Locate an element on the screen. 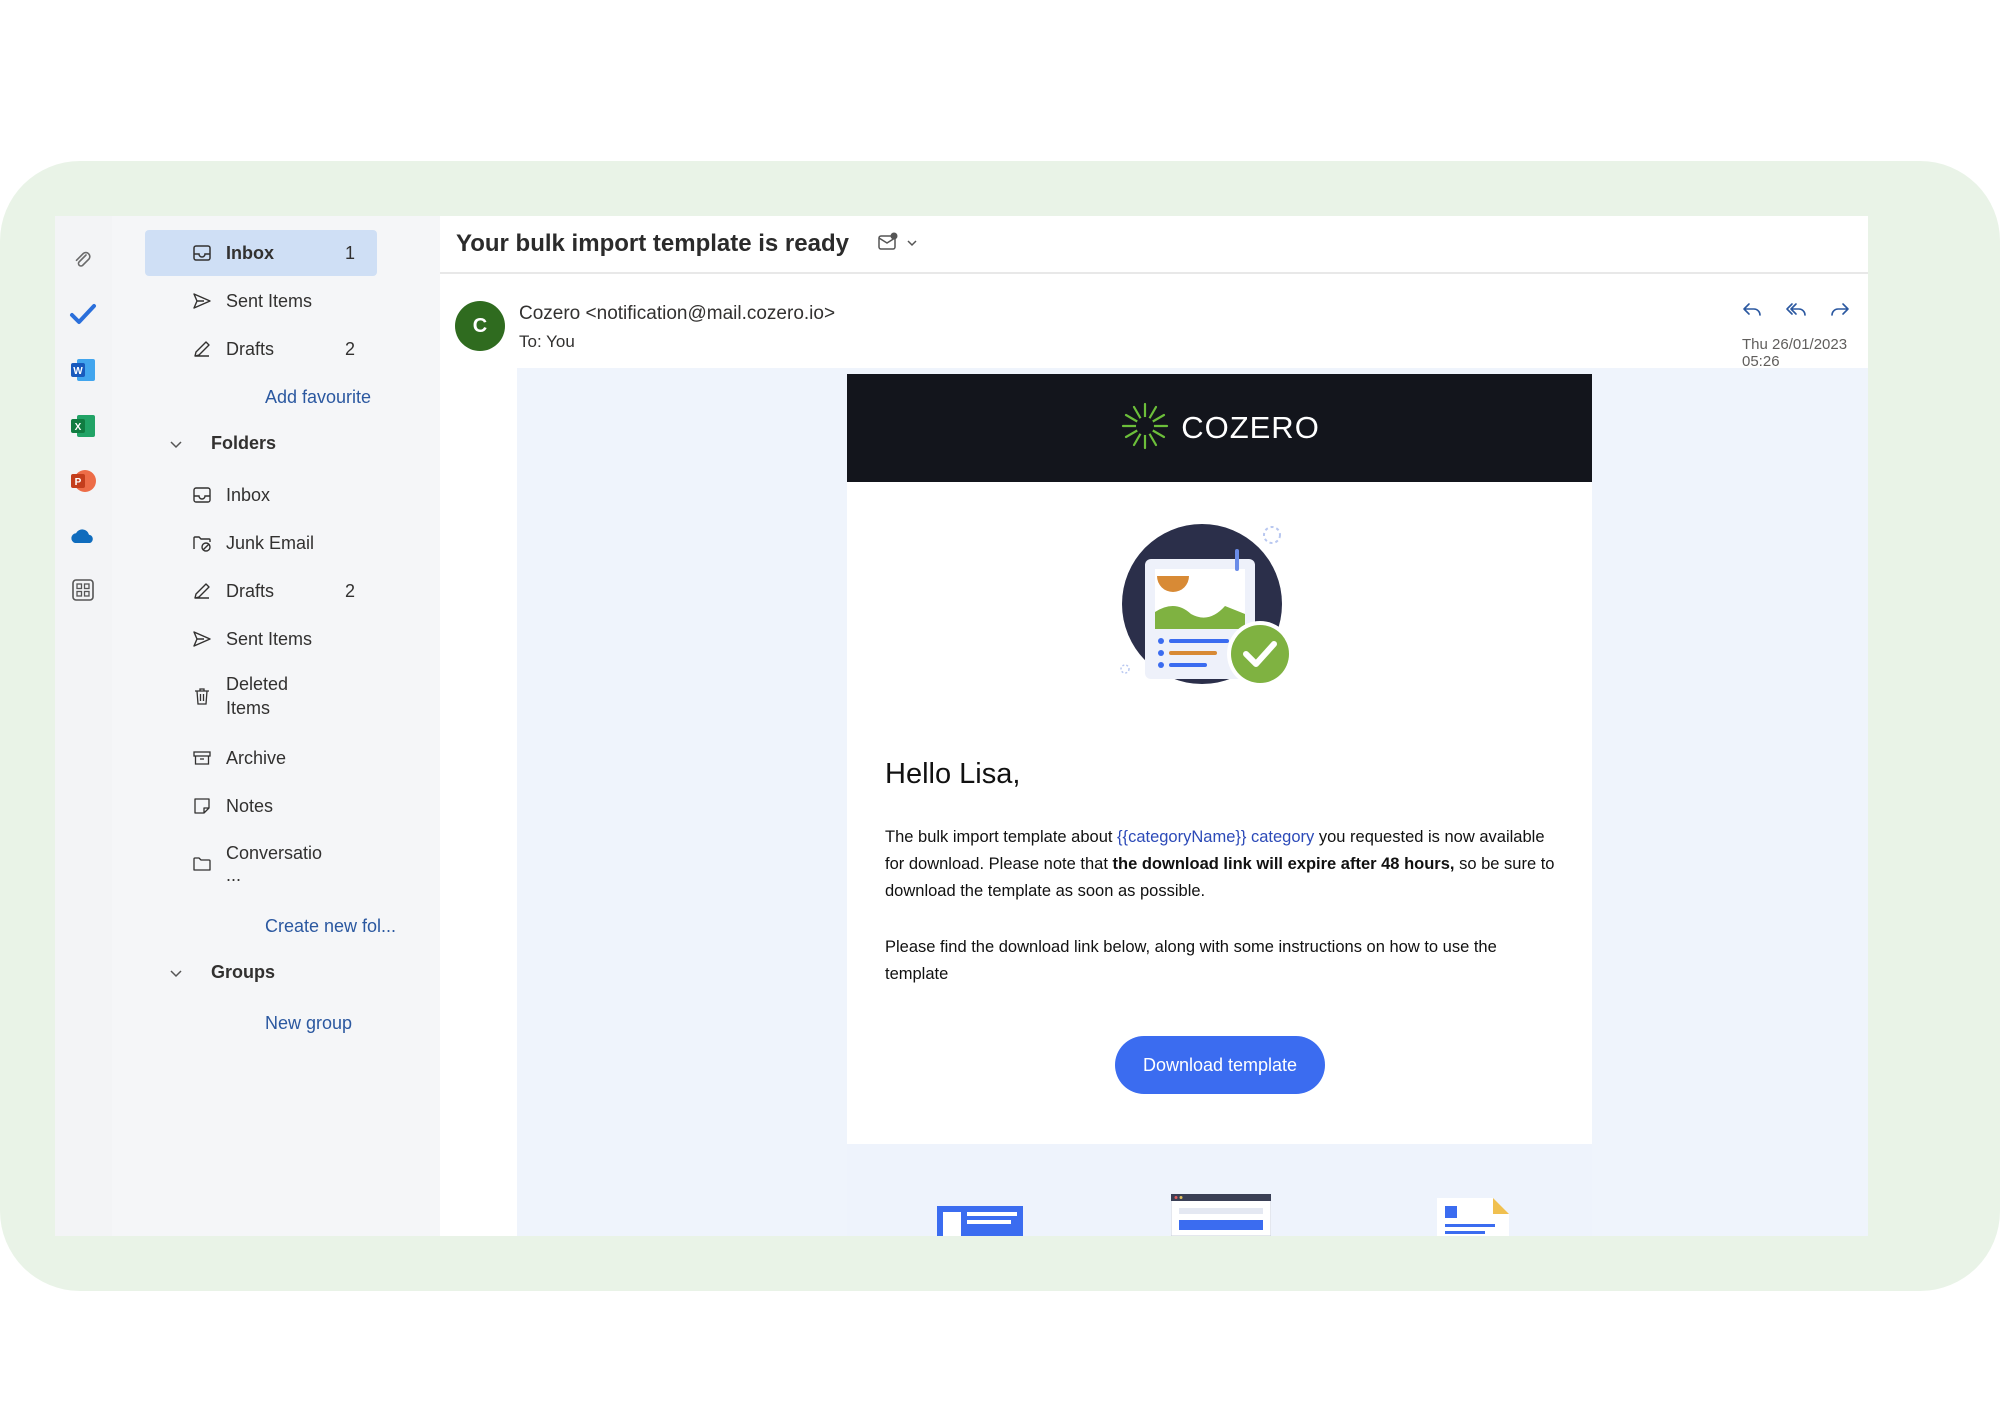 The width and height of the screenshot is (2000, 1414). todo-icon is located at coordinates (83, 314).